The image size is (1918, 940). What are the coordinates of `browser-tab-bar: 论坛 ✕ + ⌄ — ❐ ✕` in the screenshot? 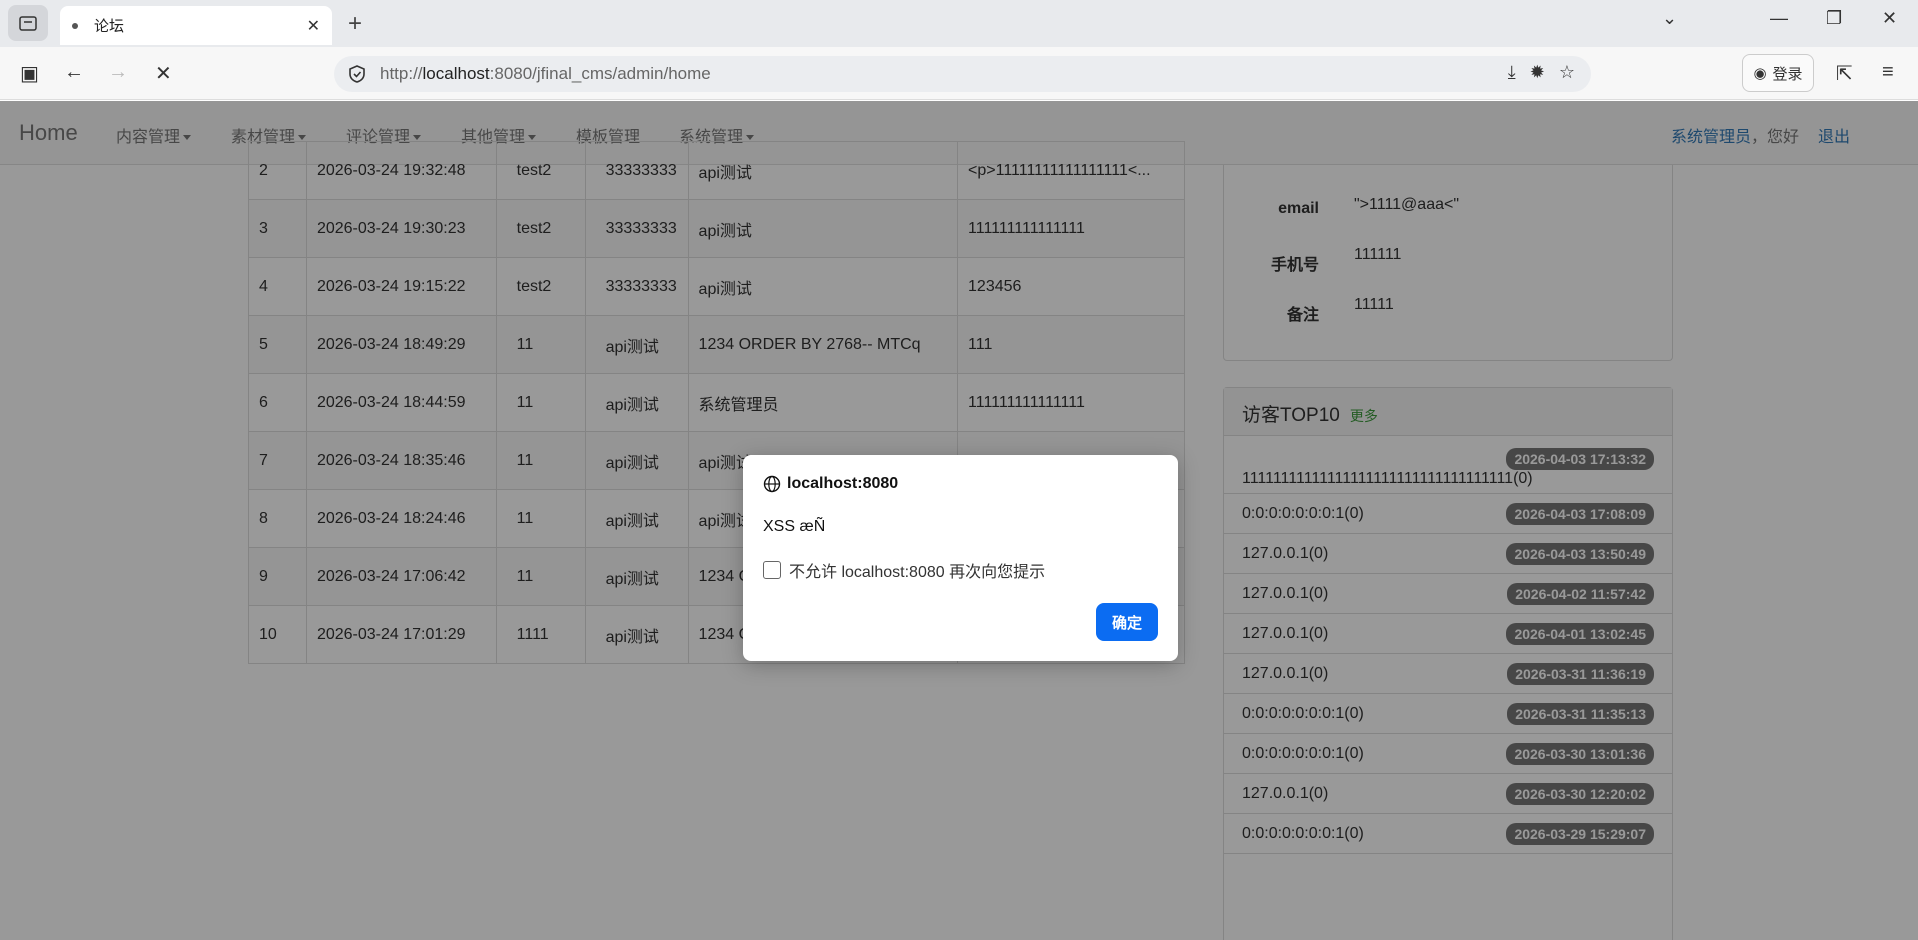 It's located at (959, 23).